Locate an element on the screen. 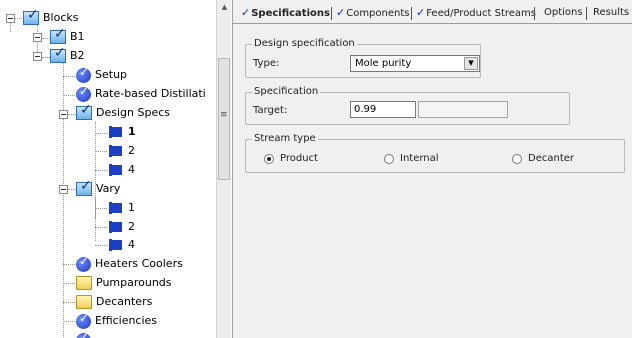  radio-decanter: Decanter is located at coordinates (543, 158).